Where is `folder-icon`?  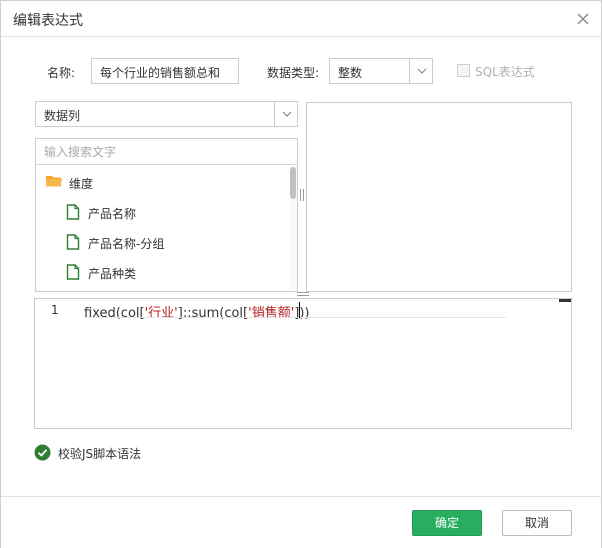 folder-icon is located at coordinates (54, 181).